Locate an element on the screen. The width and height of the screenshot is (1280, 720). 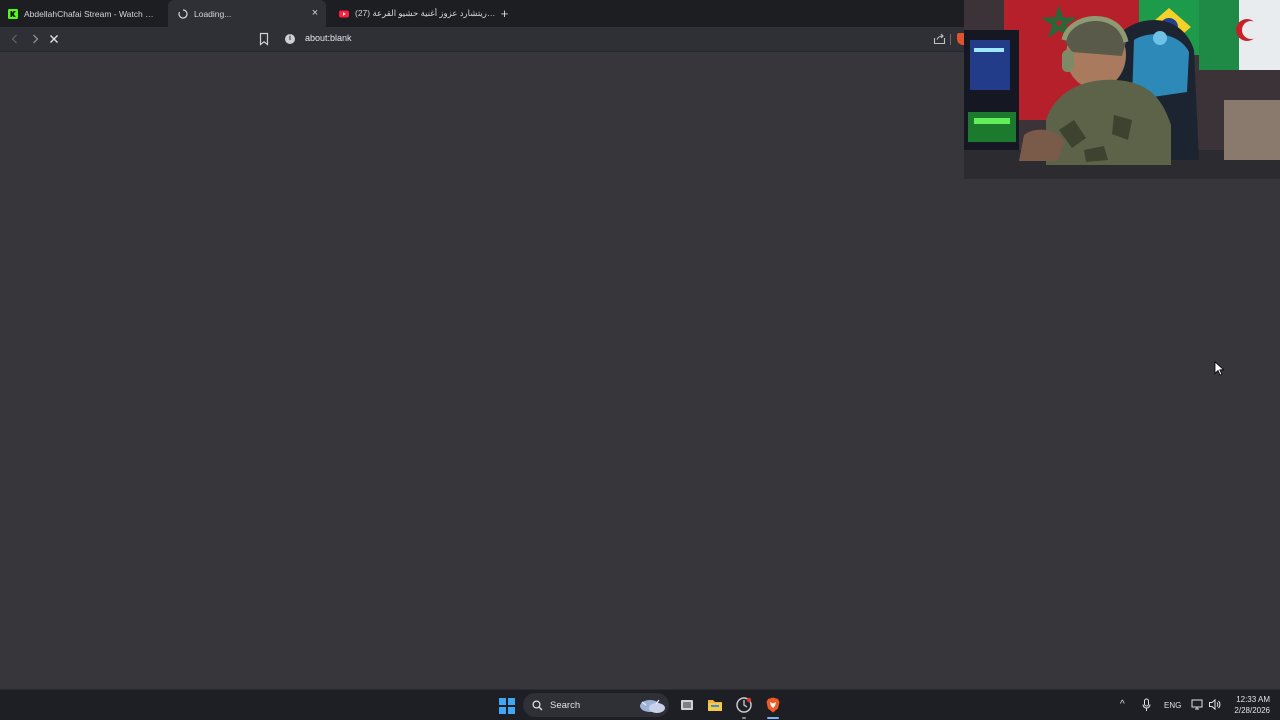
language-indicator: ENG is located at coordinates (1172, 706).